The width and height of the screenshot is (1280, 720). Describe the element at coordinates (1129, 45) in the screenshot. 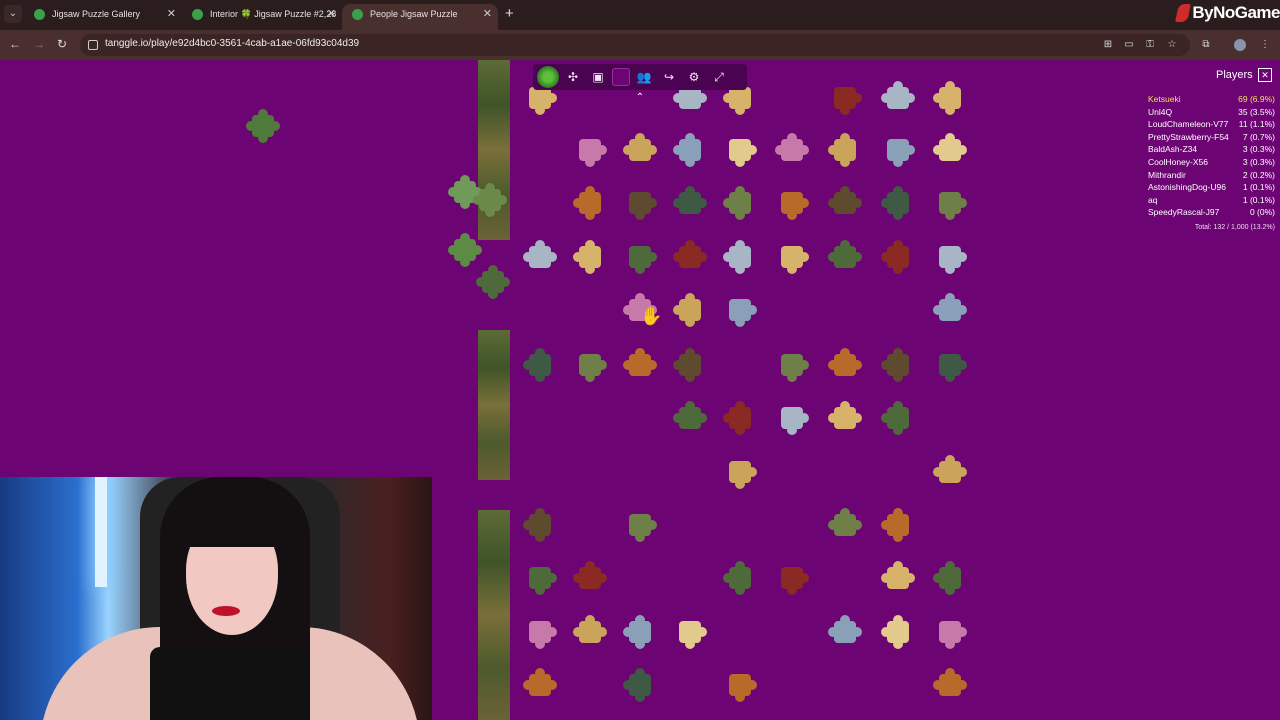

I see `cast-icon: ▭` at that location.